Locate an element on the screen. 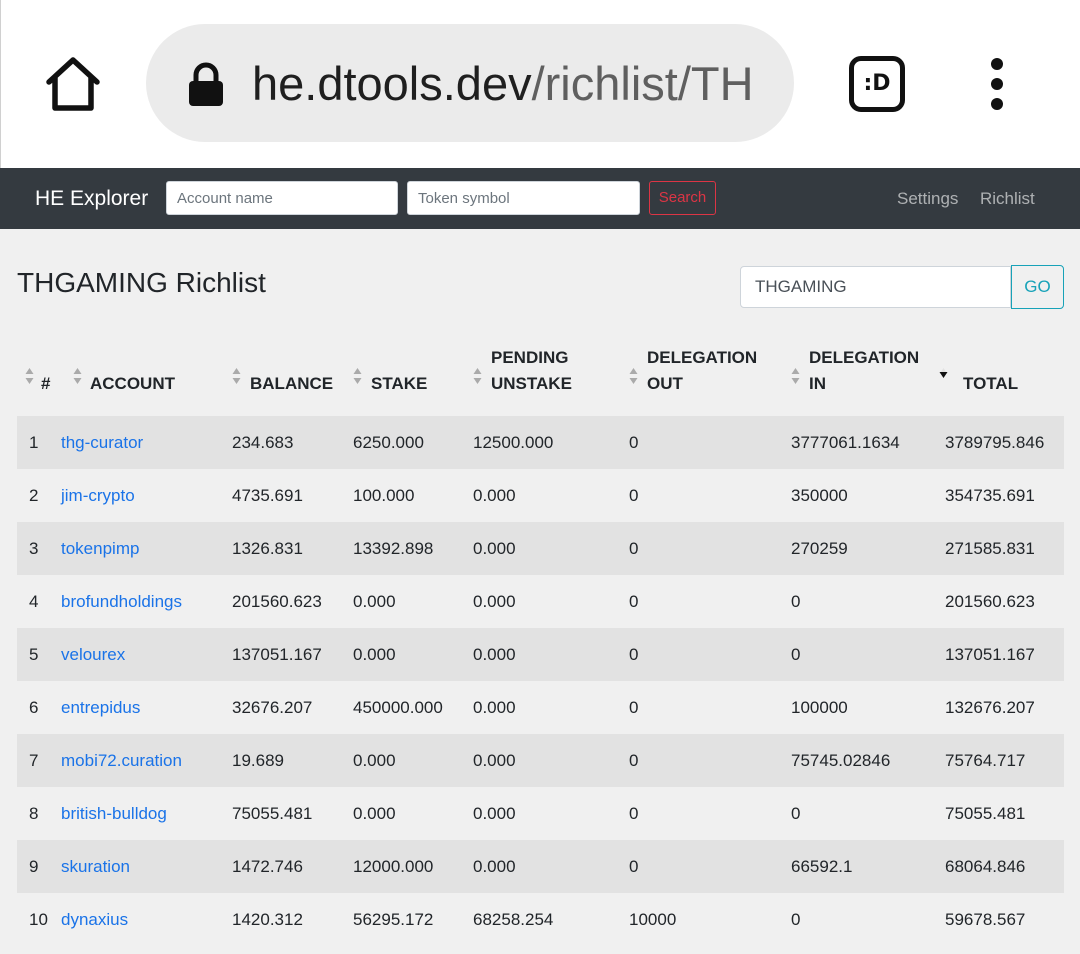 This screenshot has height=954, width=1080. cell-delegation-in: 0 is located at coordinates (796, 654).